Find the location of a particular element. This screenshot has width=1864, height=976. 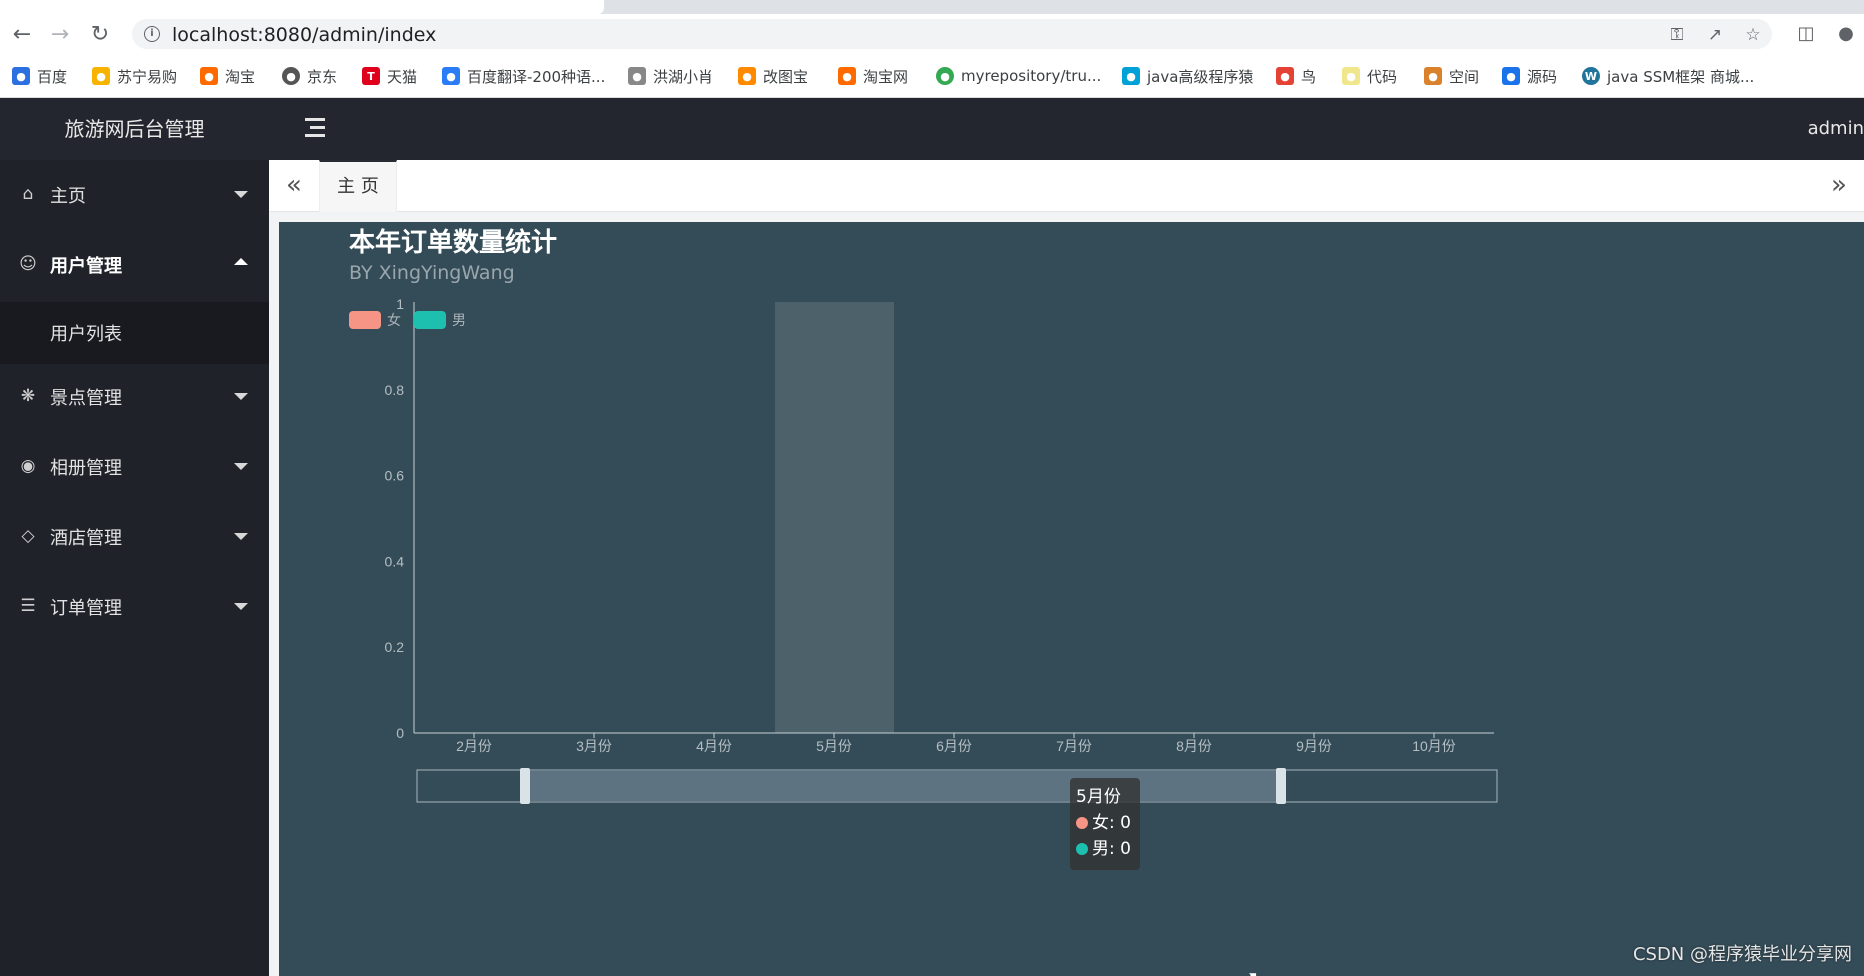

tooltip-row-female: 女: 0 is located at coordinates (1105, 823).